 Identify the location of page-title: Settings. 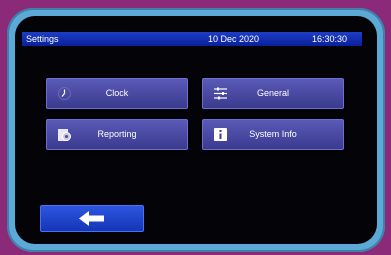
(42, 39).